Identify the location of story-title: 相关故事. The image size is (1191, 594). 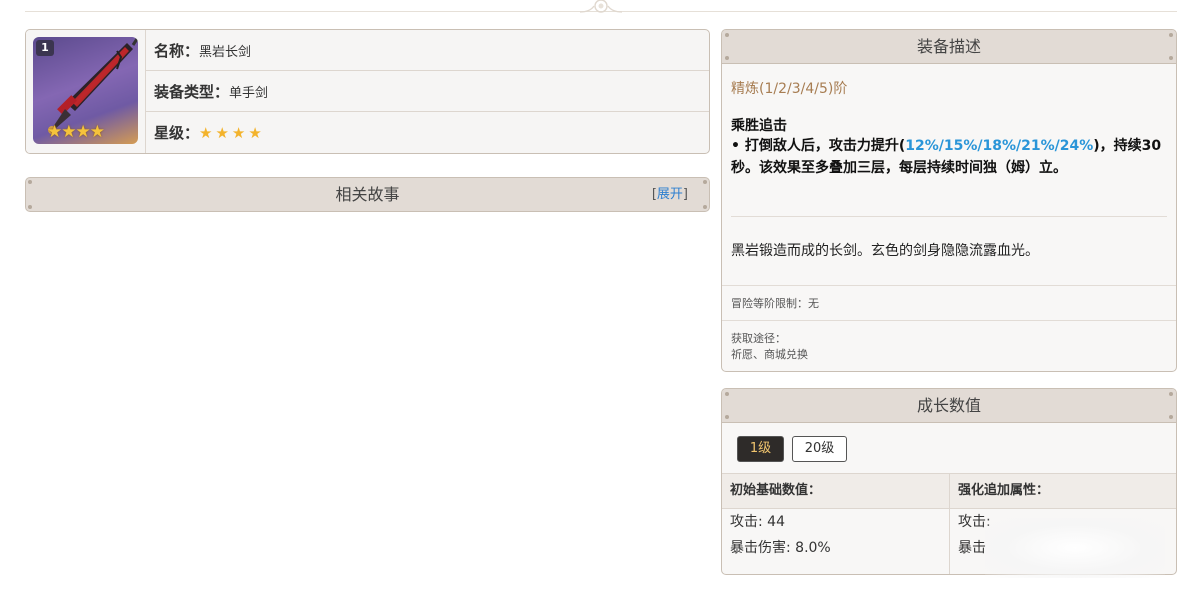
(367, 194).